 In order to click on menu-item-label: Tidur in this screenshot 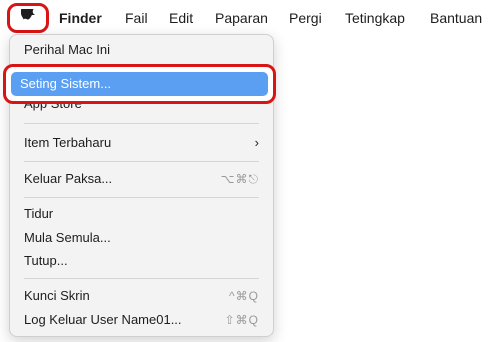, I will do `click(39, 213)`.